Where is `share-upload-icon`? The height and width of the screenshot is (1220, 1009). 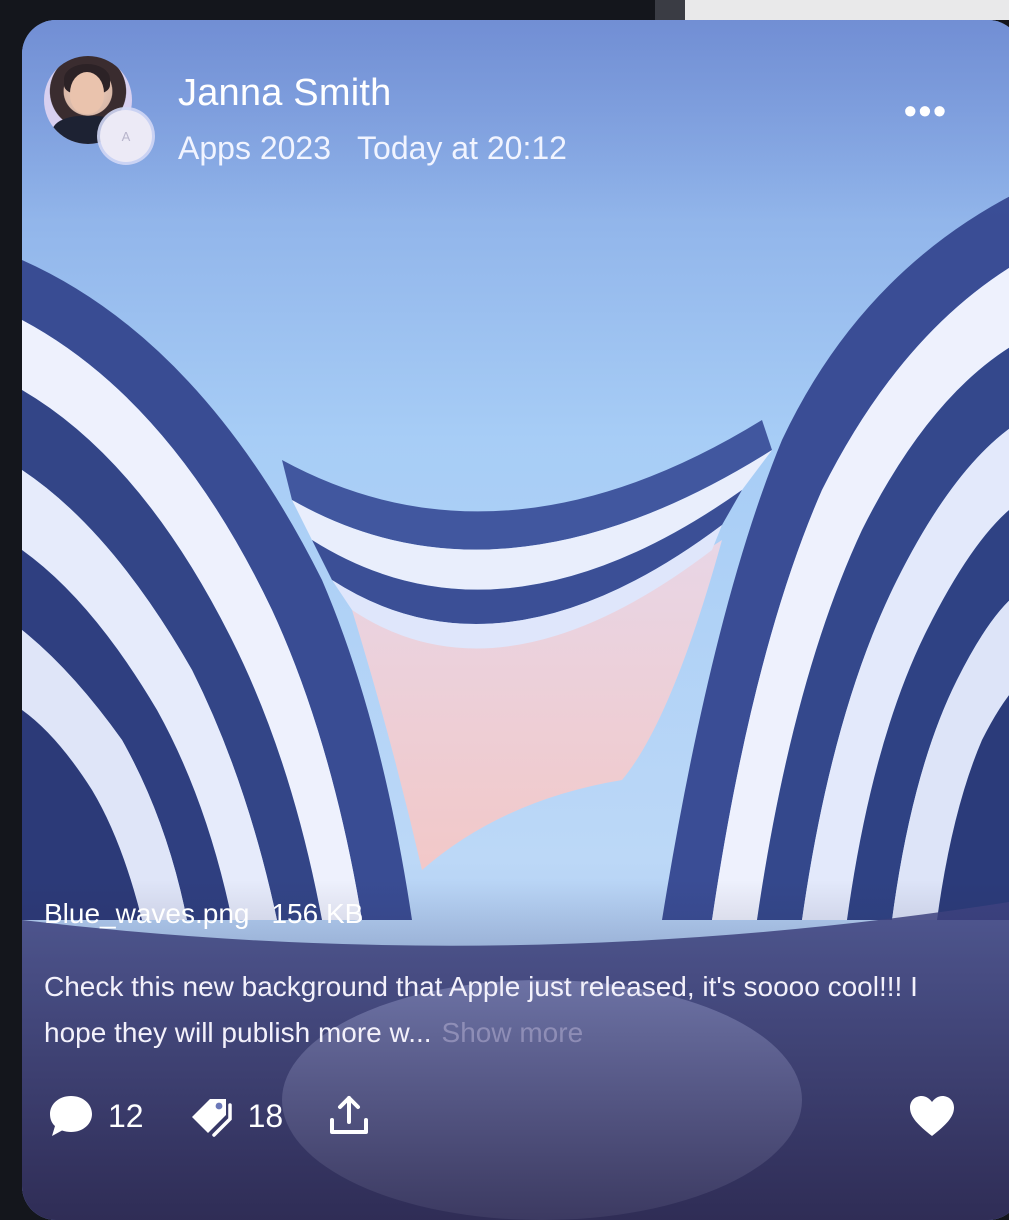
share-upload-icon is located at coordinates (349, 1115).